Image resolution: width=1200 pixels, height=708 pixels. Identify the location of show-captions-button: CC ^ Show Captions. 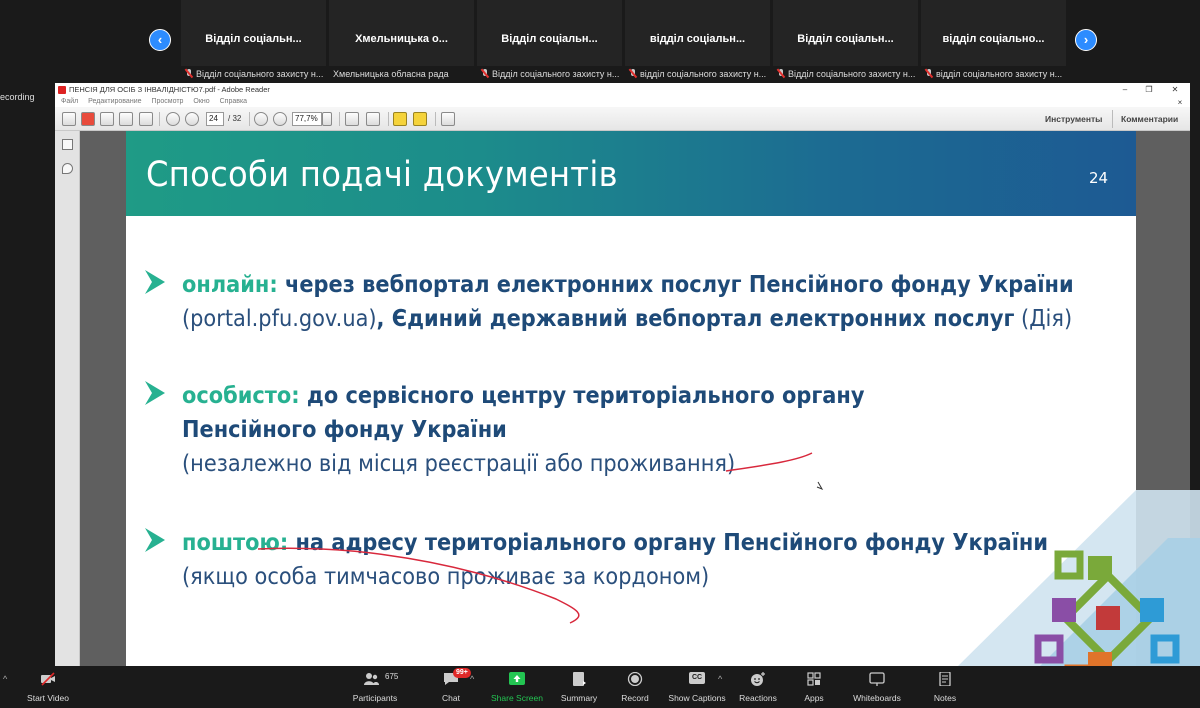
(697, 687).